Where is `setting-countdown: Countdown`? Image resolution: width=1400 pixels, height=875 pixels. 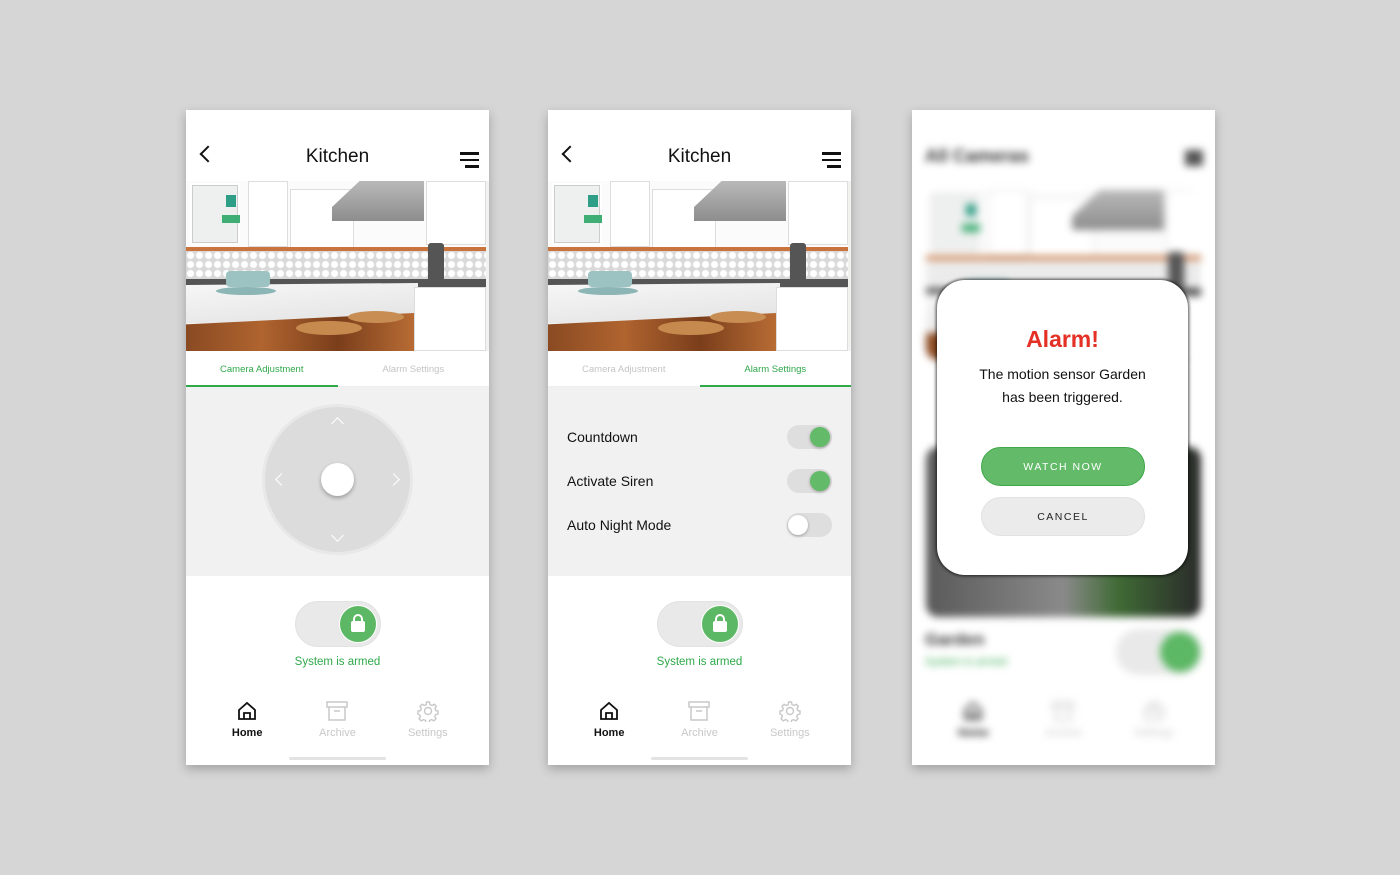 setting-countdown: Countdown is located at coordinates (699, 437).